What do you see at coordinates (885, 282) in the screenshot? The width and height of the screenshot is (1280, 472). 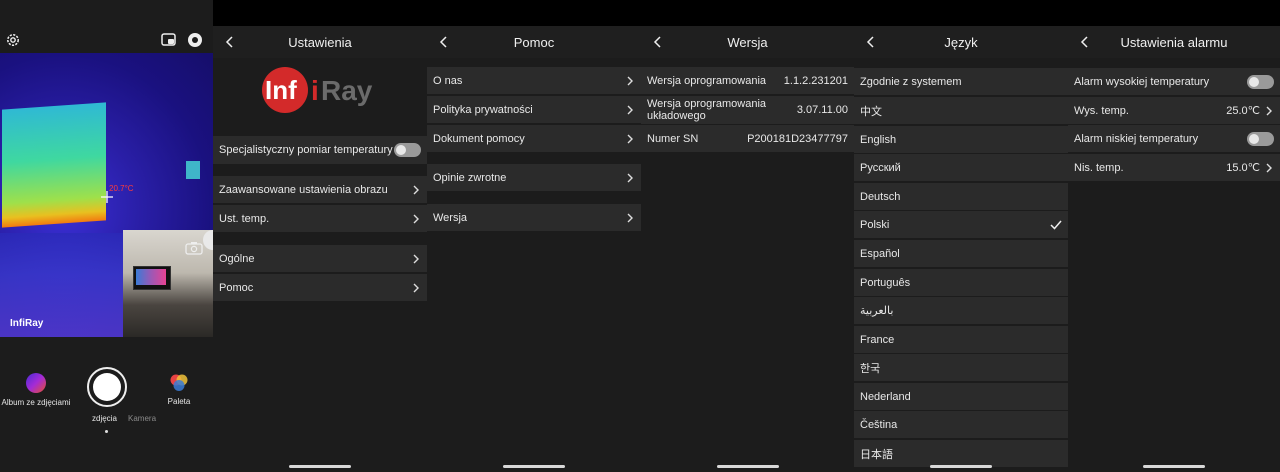 I see `language-item-label: Português` at bounding box center [885, 282].